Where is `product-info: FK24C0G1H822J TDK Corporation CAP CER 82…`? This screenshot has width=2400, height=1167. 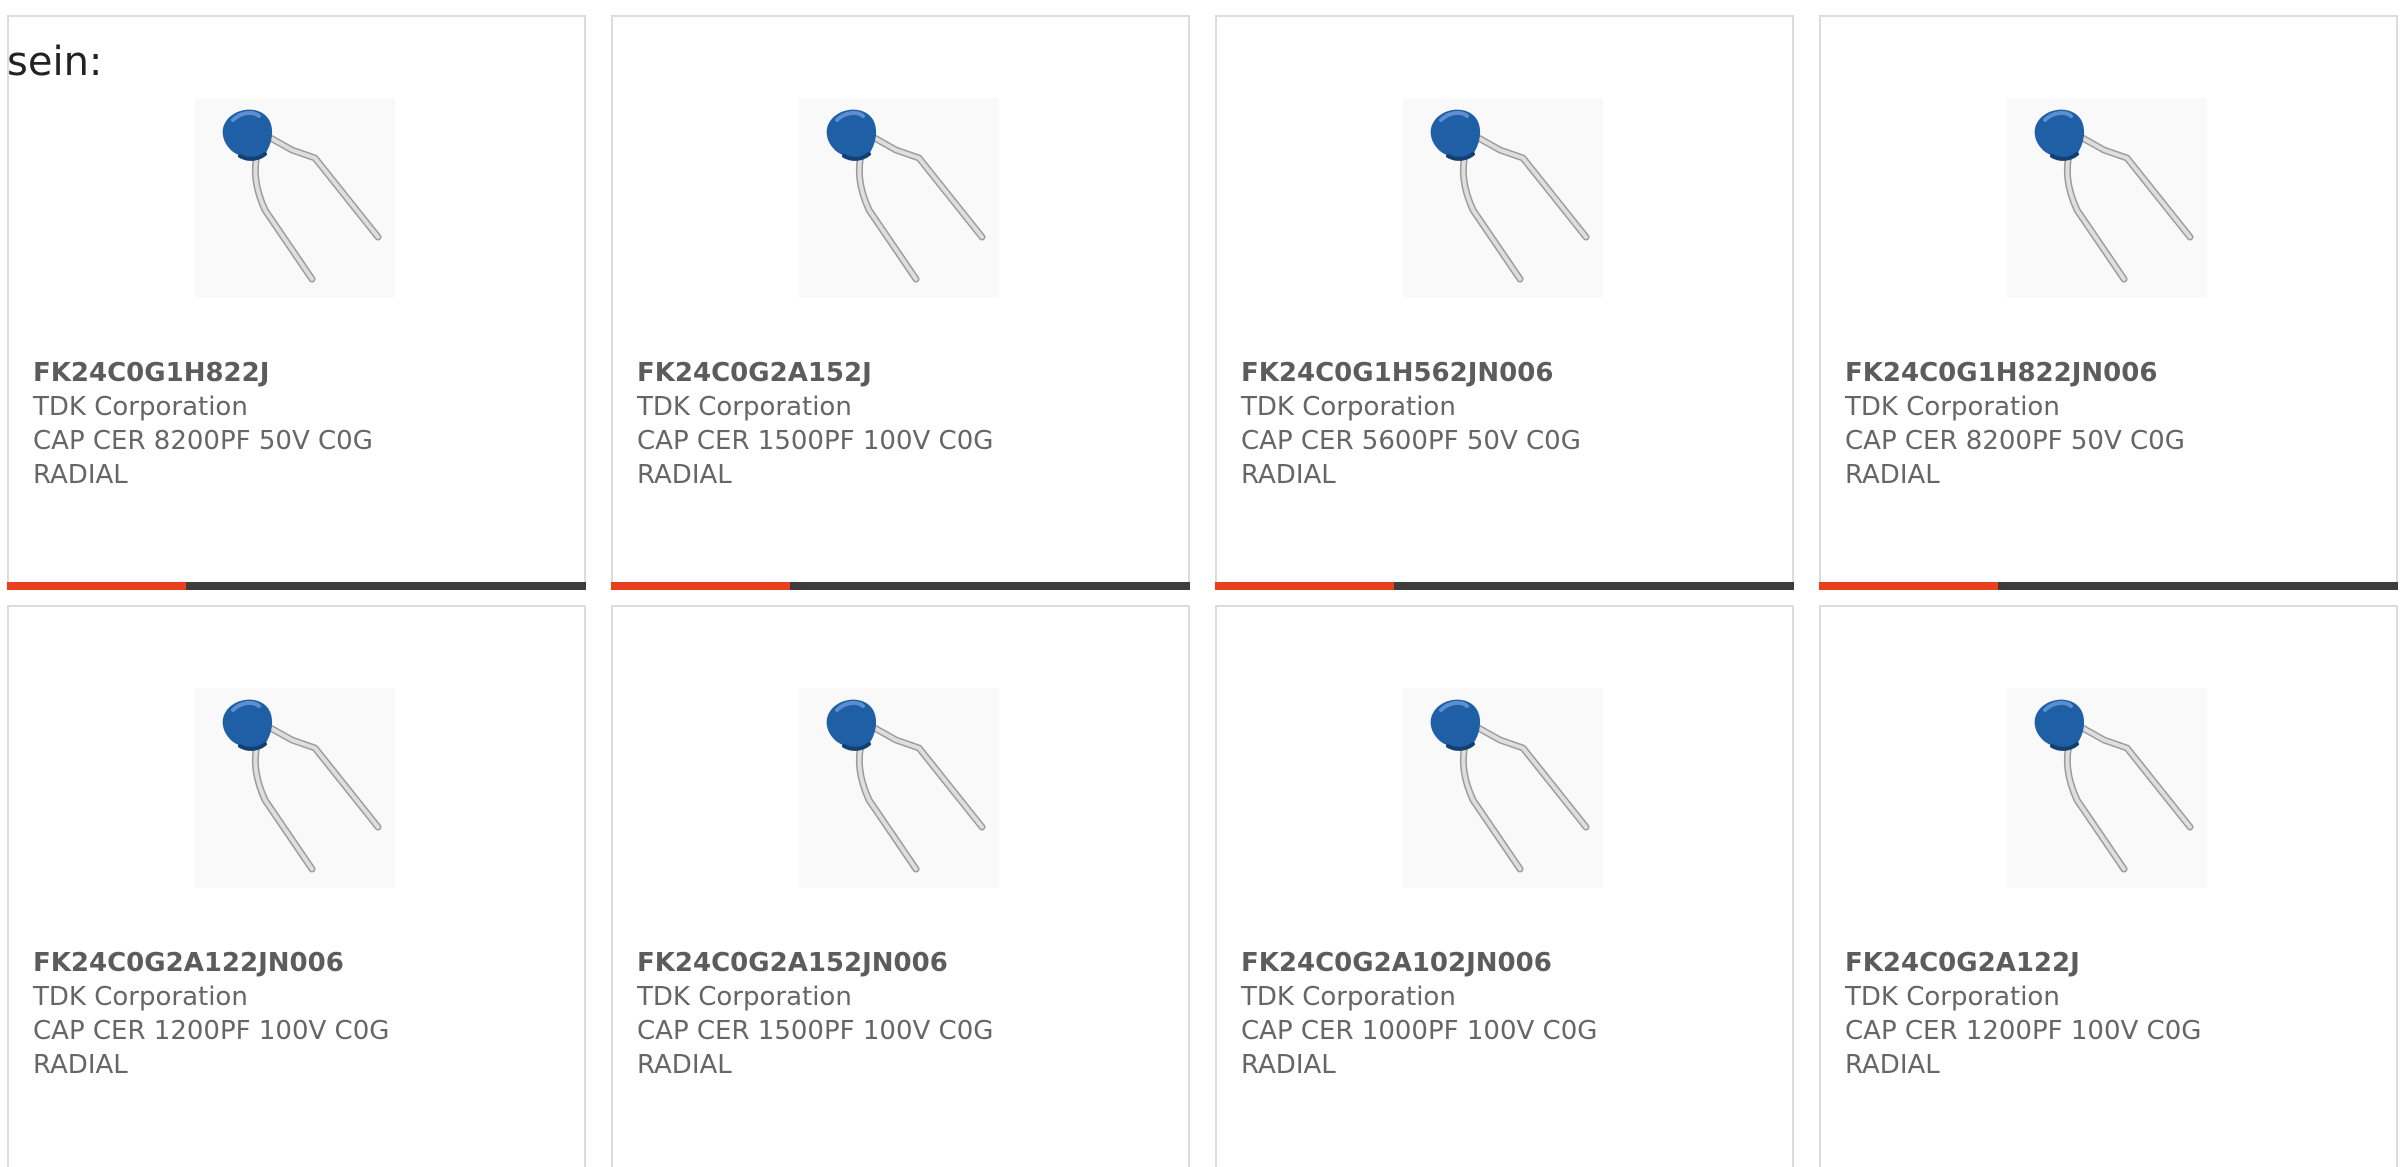 product-info: FK24C0G1H822J TDK Corporation CAP CER 82… is located at coordinates (298, 424).